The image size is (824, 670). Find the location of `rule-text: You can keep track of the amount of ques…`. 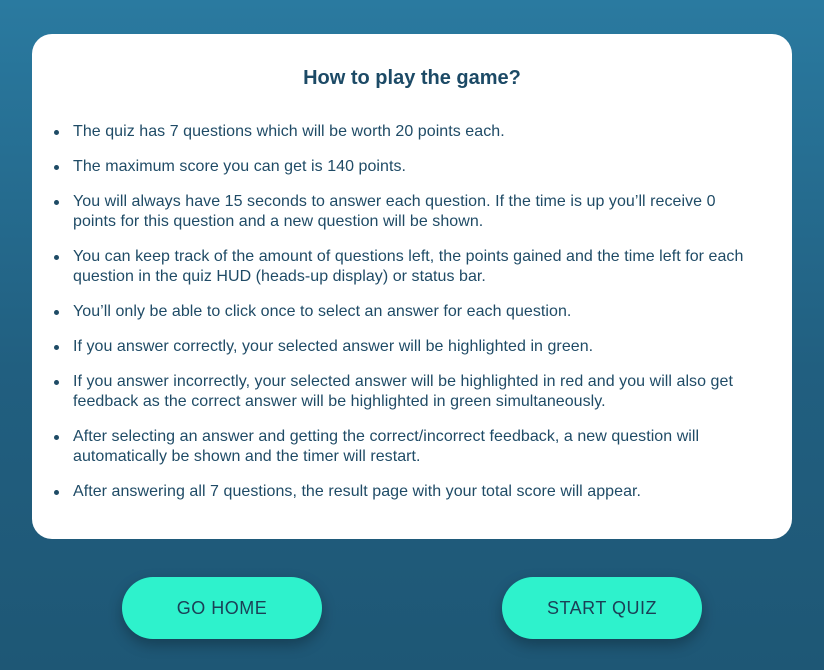

rule-text: You can keep track of the amount of ques… is located at coordinates (408, 266).